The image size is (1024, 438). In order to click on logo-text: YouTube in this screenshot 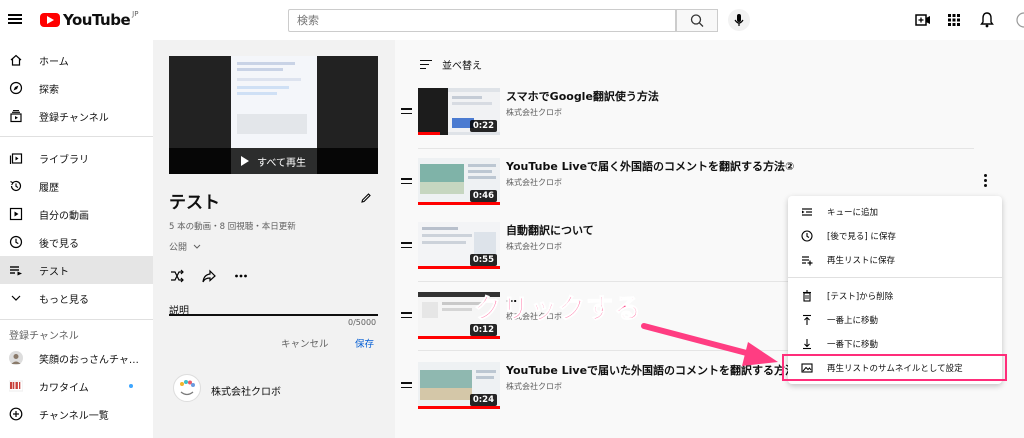, I will do `click(97, 20)`.